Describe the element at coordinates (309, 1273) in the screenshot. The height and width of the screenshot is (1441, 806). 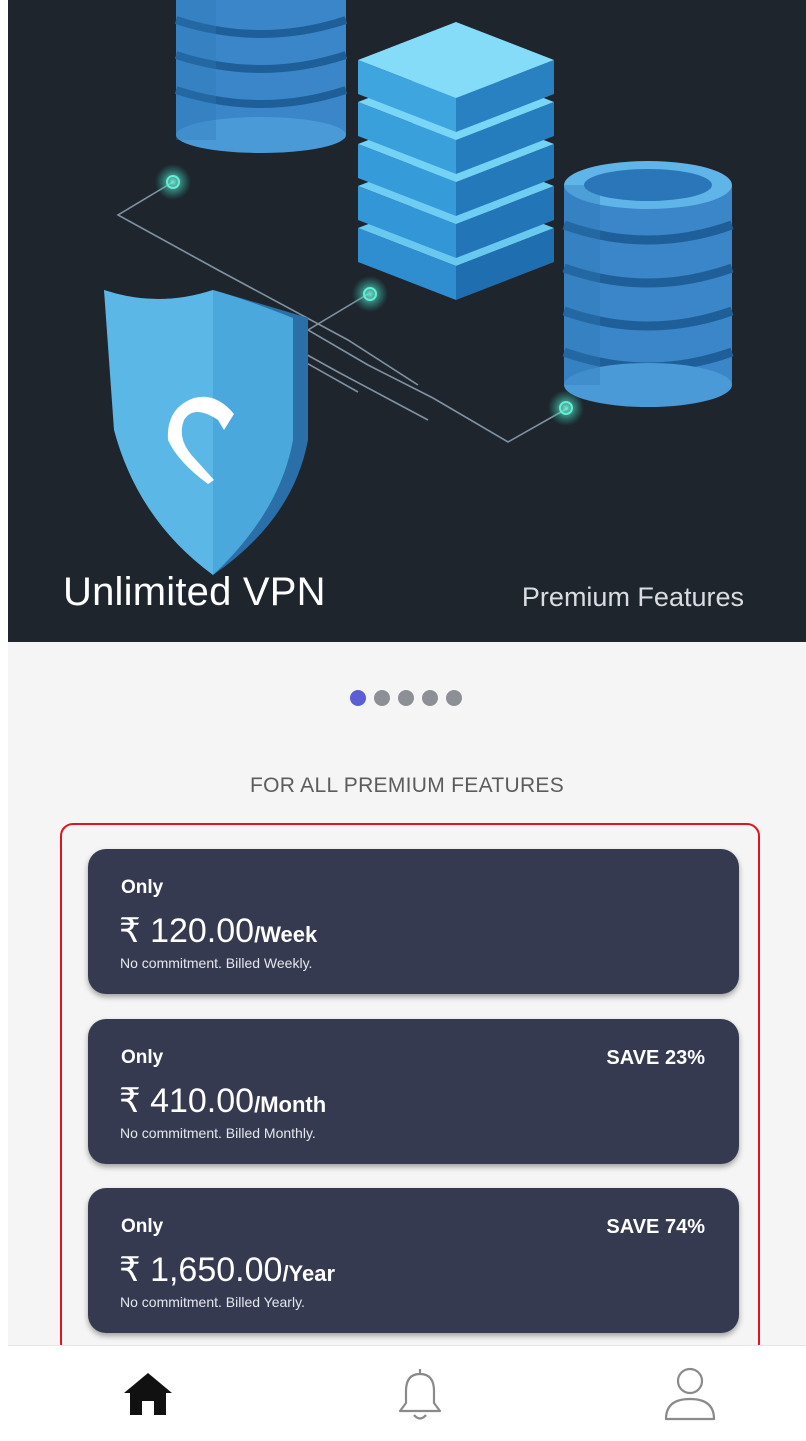
I see `plan-period: /Year` at that location.